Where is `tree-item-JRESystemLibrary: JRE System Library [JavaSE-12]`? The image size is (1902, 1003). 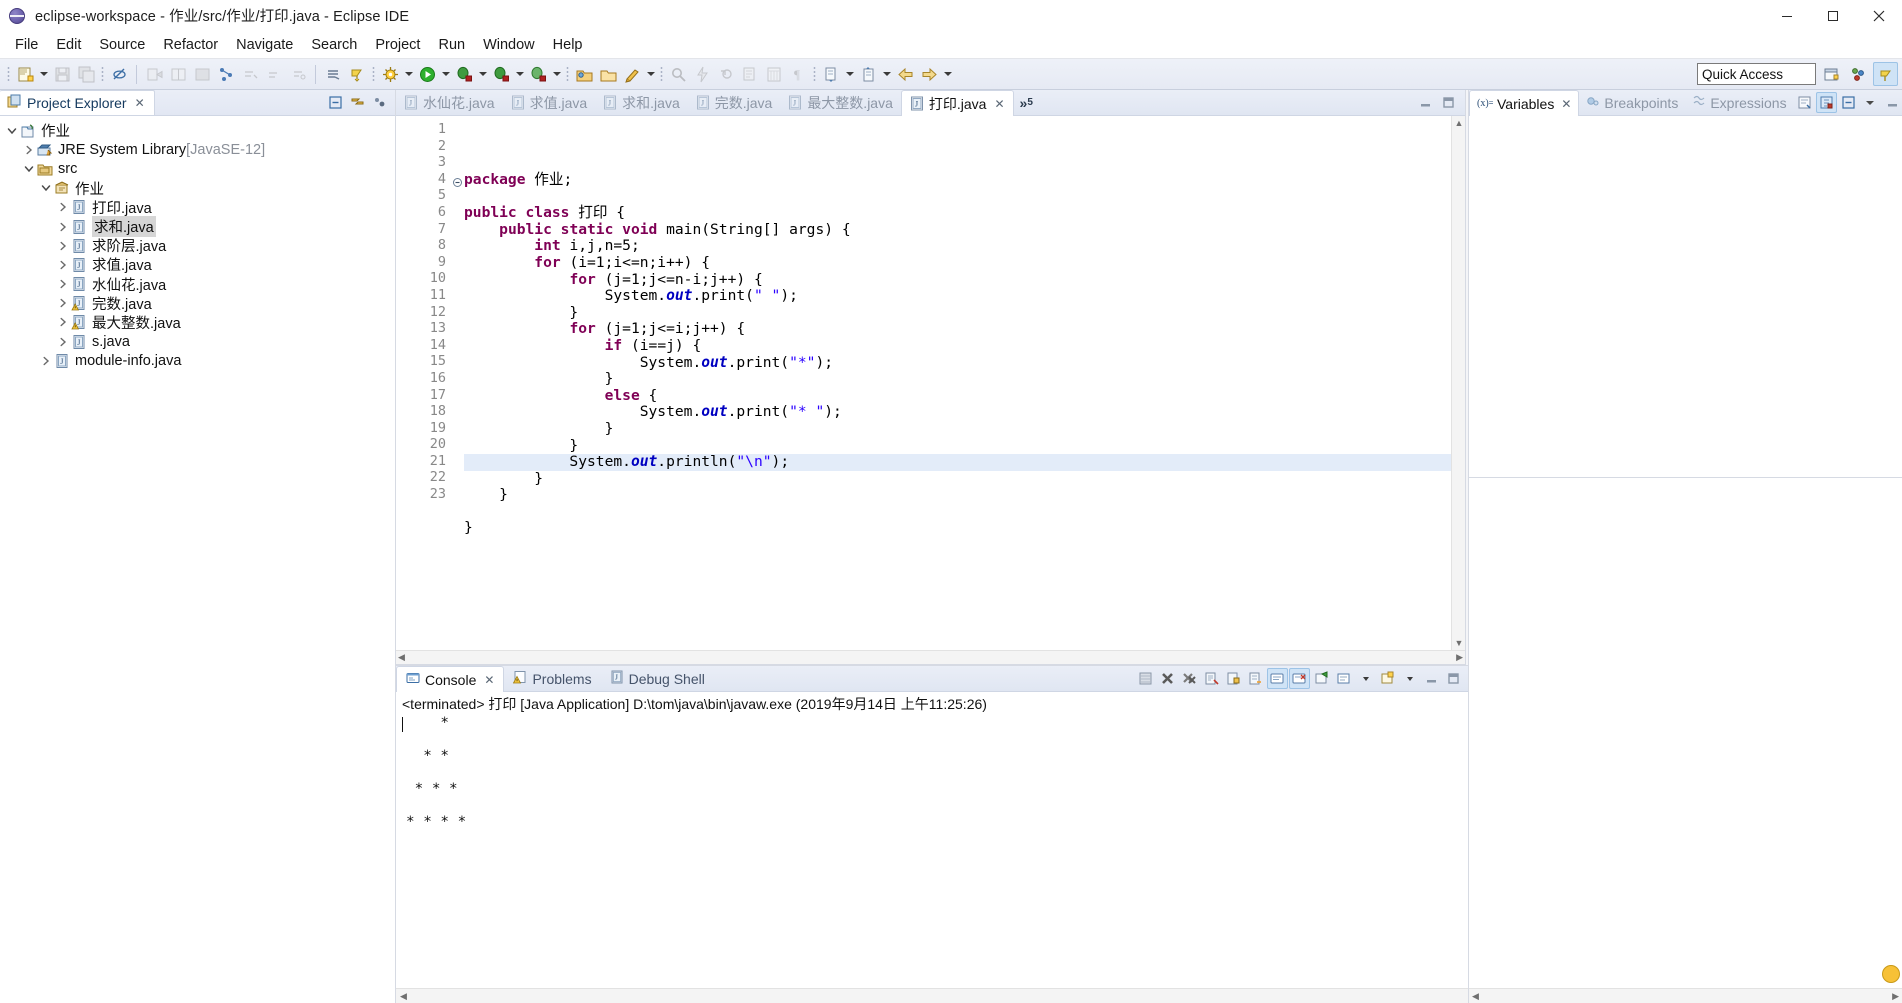
tree-item-JRESystemLibrary: JRE System Library [JavaSE-12] is located at coordinates (197, 149).